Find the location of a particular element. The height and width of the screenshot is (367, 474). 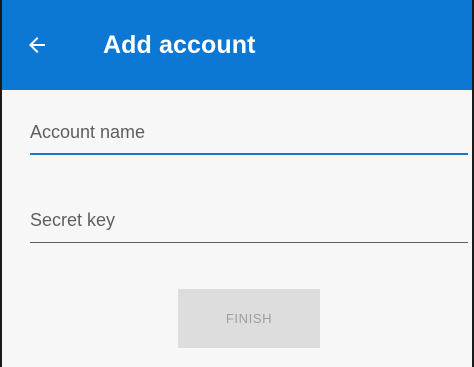

secret-key-input is located at coordinates (249, 220).